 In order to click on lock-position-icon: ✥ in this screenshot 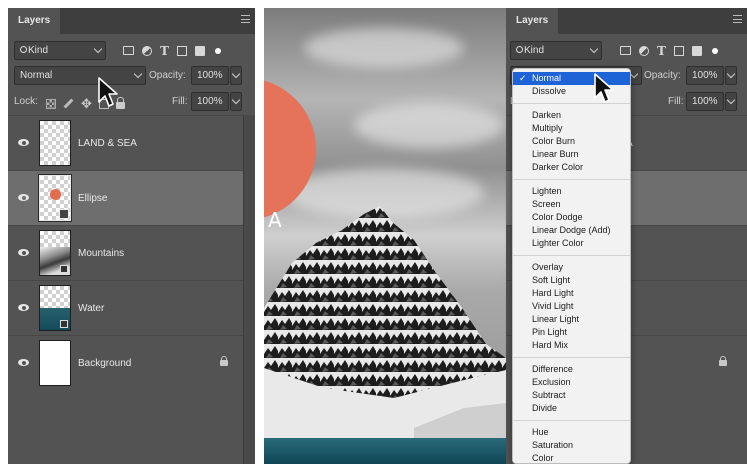, I will do `click(86, 103)`.